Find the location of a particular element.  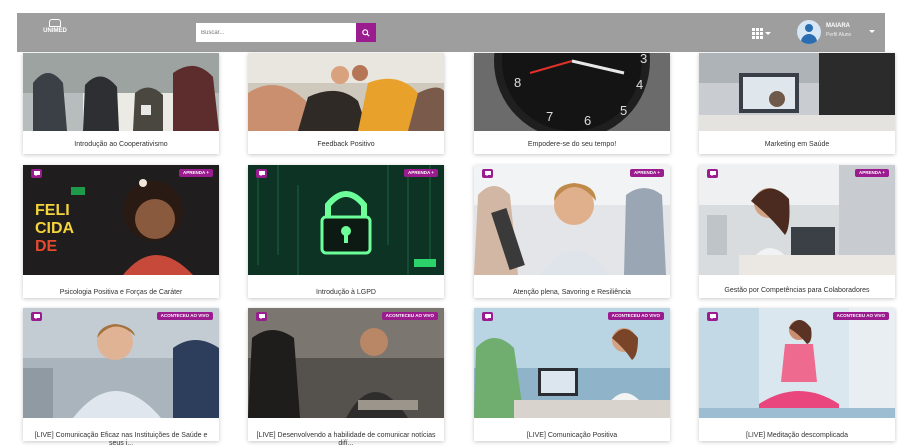

course-thumbnail: FELI CIDA DE APRENDA + is located at coordinates (121, 220).